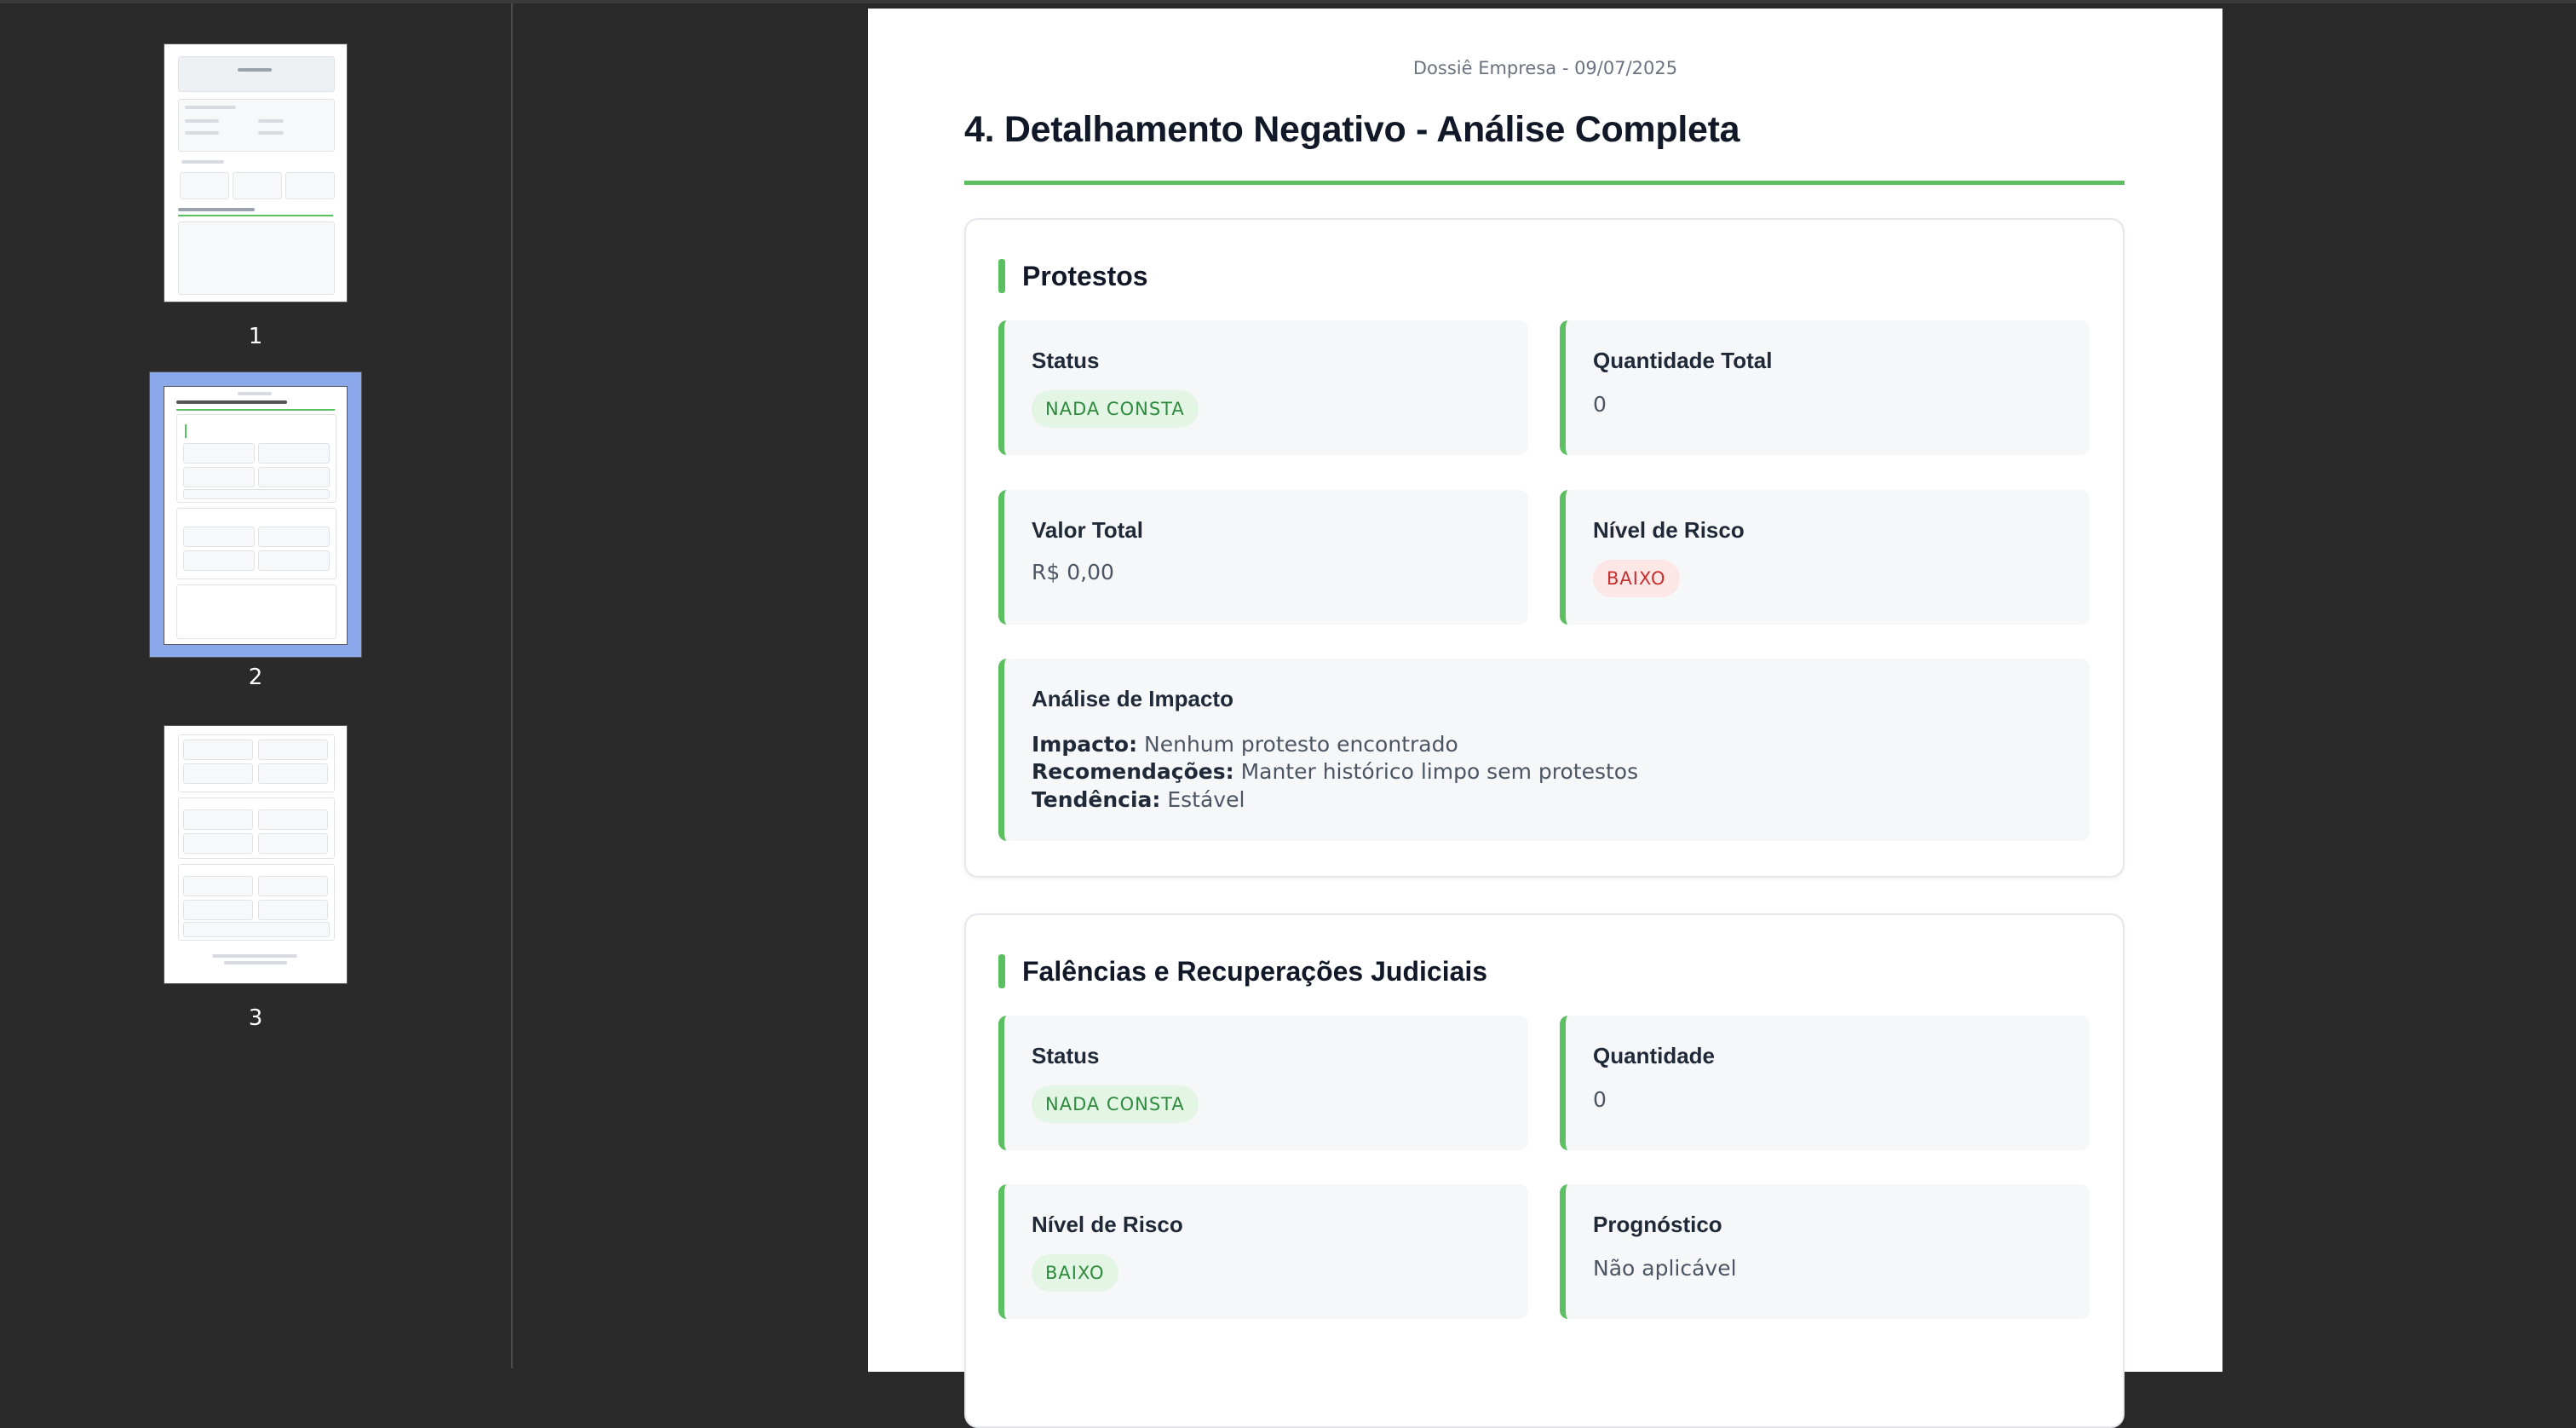  What do you see at coordinates (1132, 699) in the screenshot?
I see `card-label: Análise de Impacto` at bounding box center [1132, 699].